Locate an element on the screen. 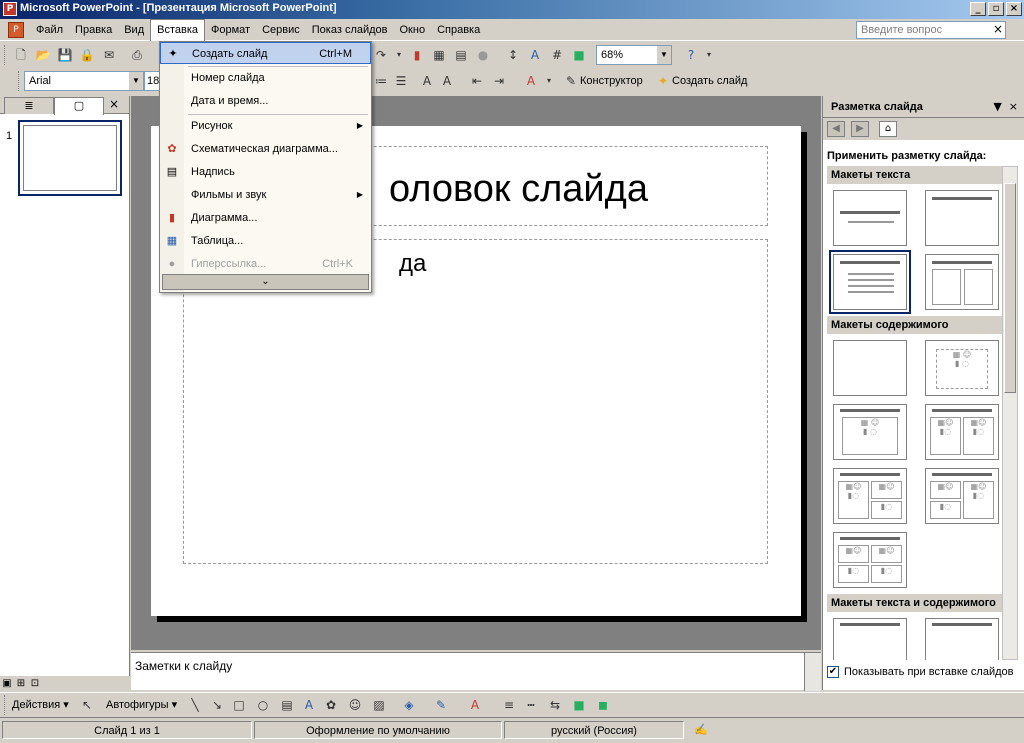 This screenshot has width=1024, height=743. layout-content: ▦ ☺ ▮ ◌ is located at coordinates (962, 368).